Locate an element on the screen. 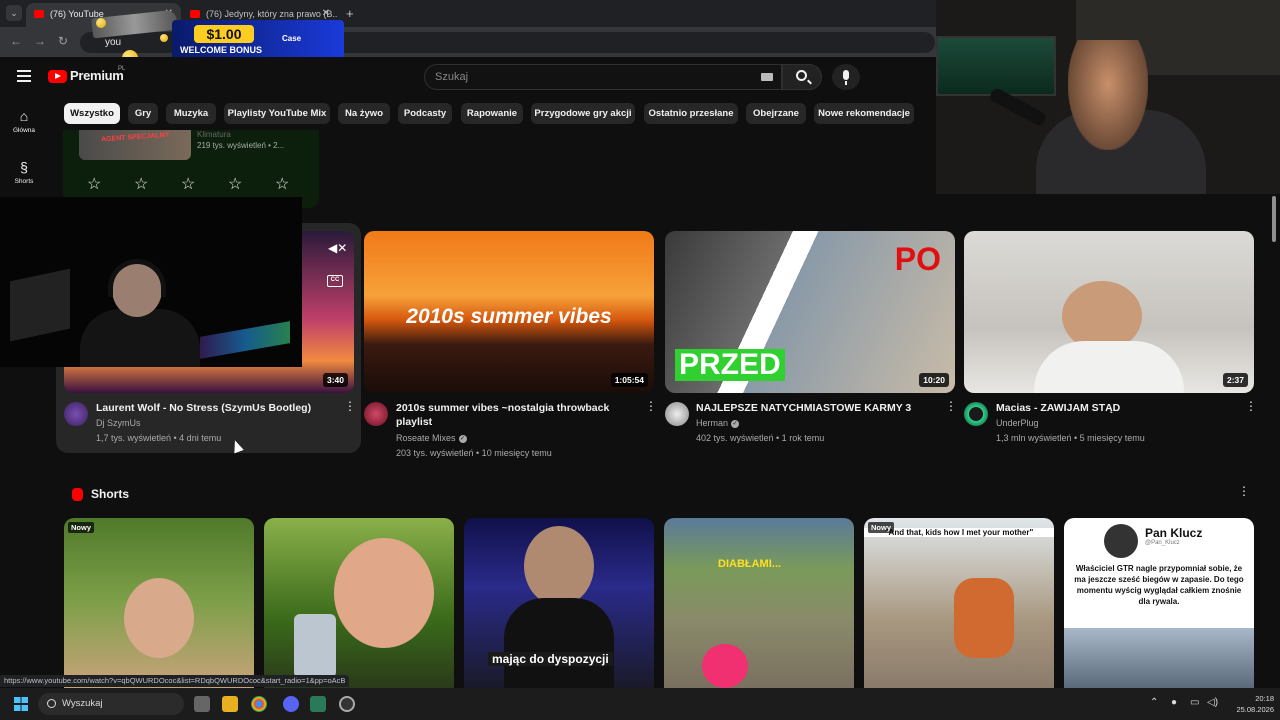 Image resolution: width=1280 pixels, height=720 pixels. short-card is located at coordinates (359, 603).